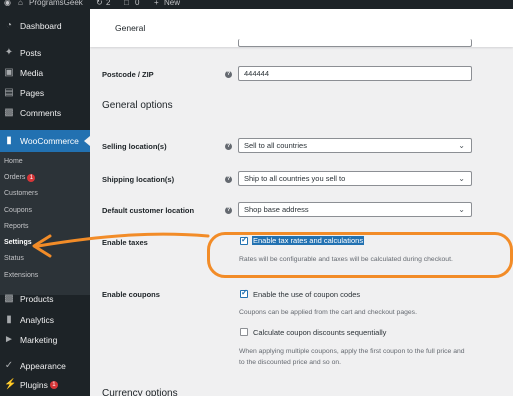  I want to click on site-name-link: ProgramsGeek, so click(56, 4).